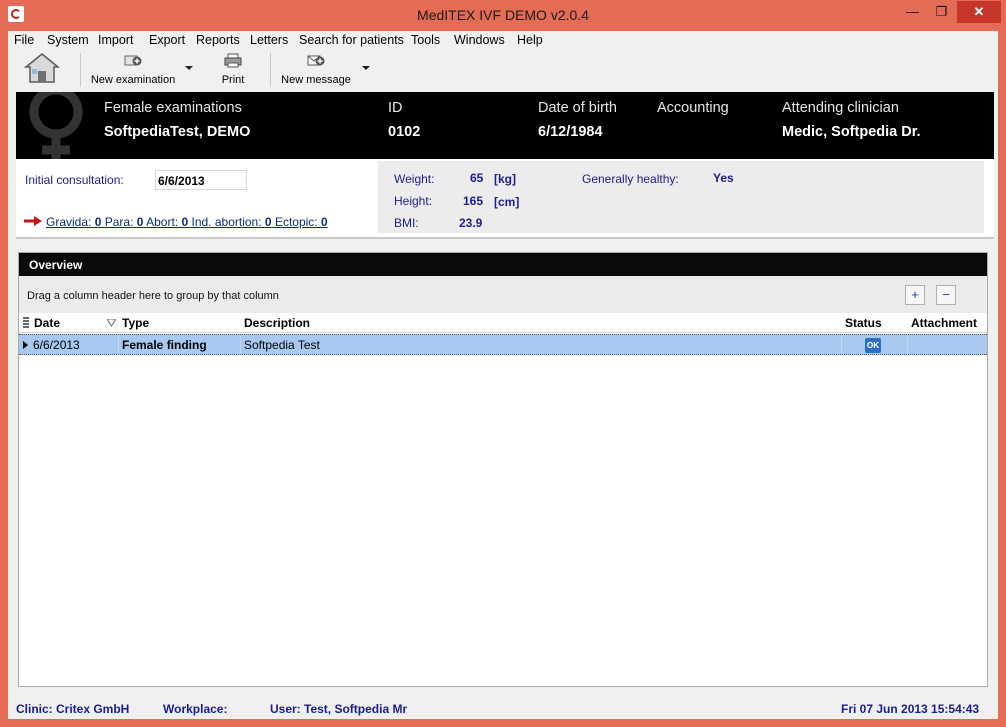  I want to click on id-label: ID, so click(395, 108).